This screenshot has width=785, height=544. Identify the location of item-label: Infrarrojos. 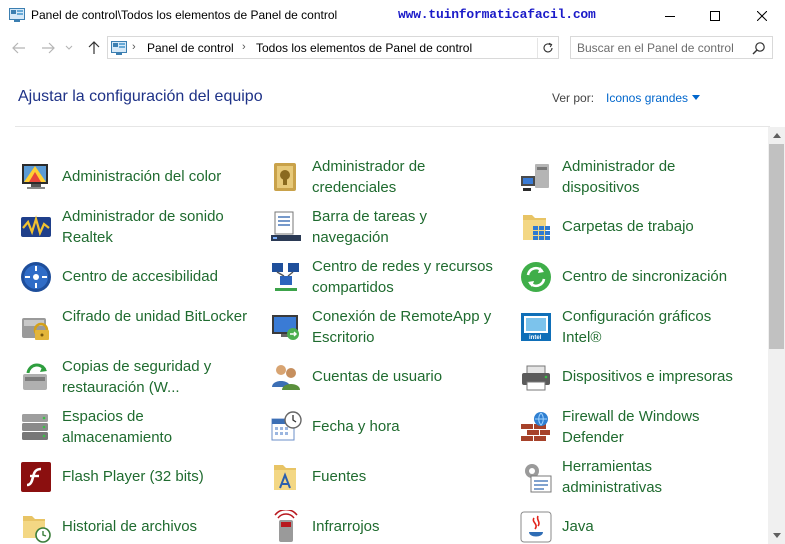
(346, 526).